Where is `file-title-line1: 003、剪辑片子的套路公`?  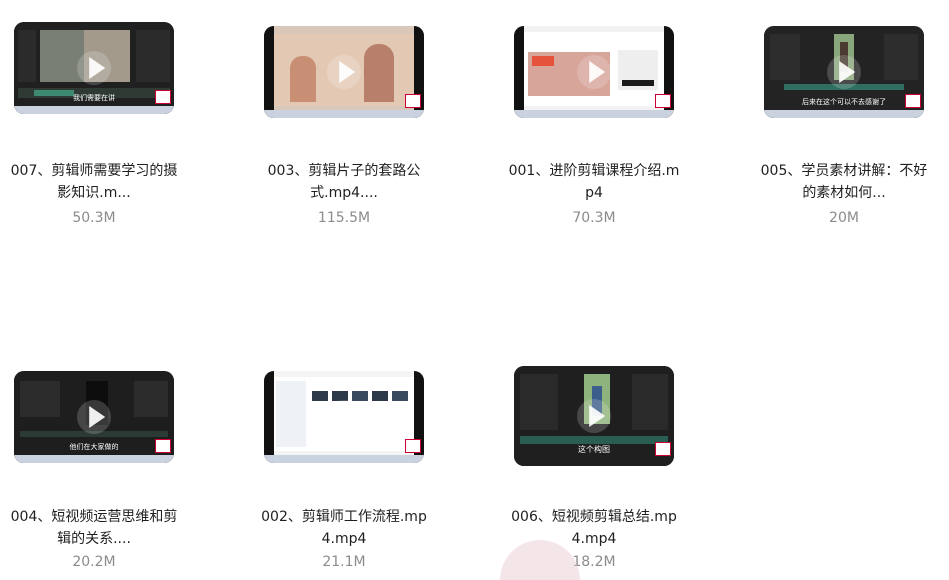
file-title-line1: 003、剪辑片子的套路公 is located at coordinates (344, 171).